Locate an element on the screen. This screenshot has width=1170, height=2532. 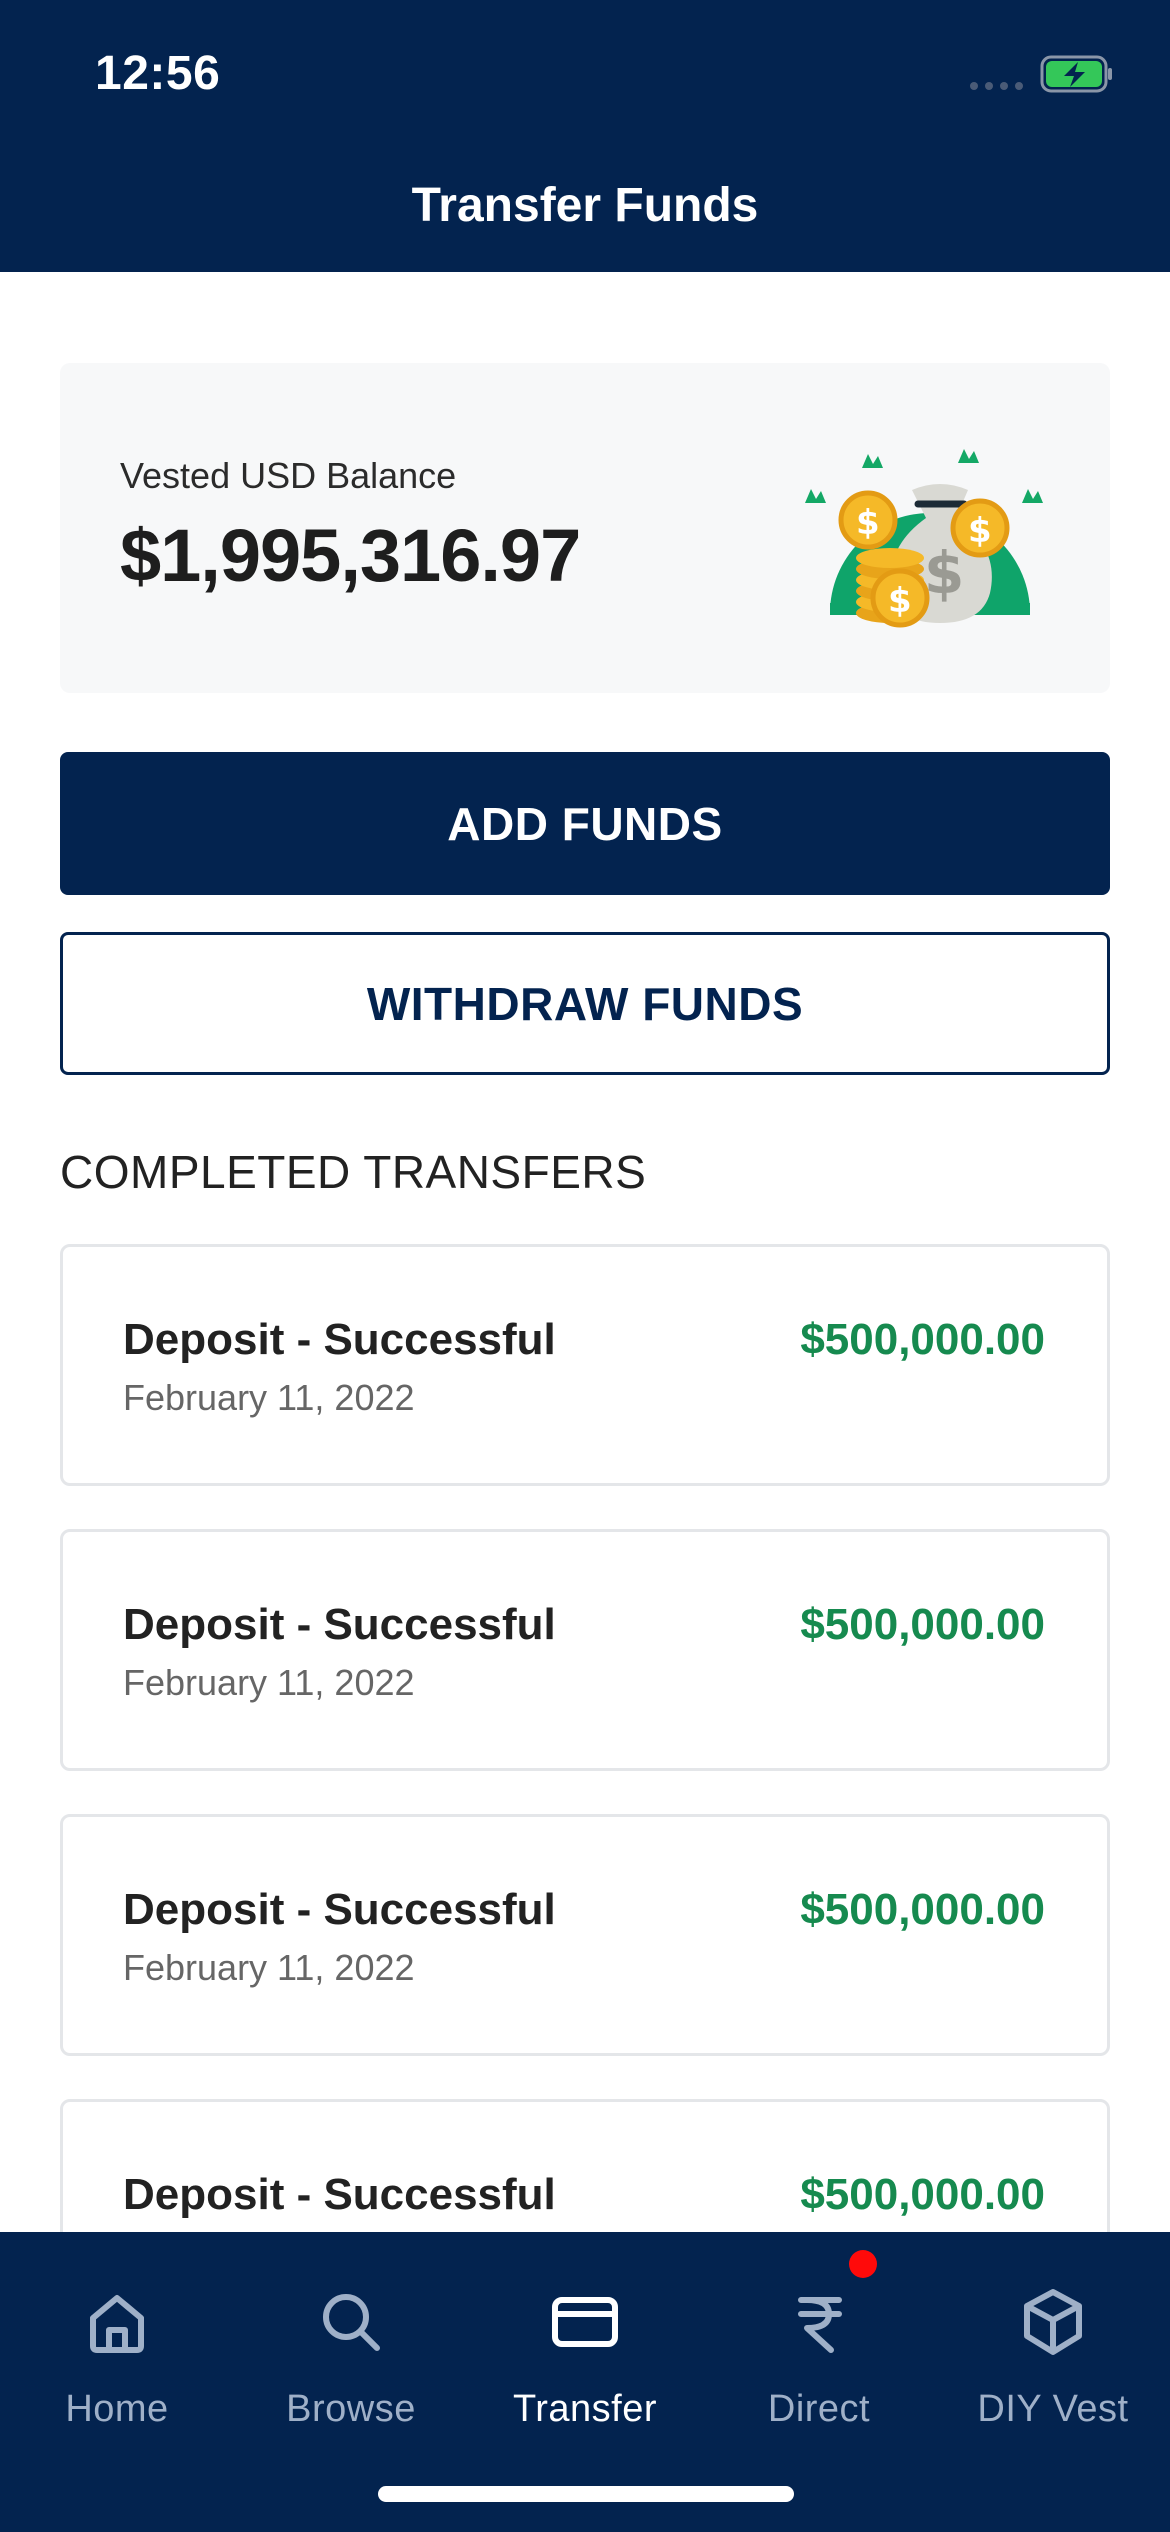
balance-card: Vested USD Balance $1,995,316.97 $ $ $ $ is located at coordinates (585, 528).